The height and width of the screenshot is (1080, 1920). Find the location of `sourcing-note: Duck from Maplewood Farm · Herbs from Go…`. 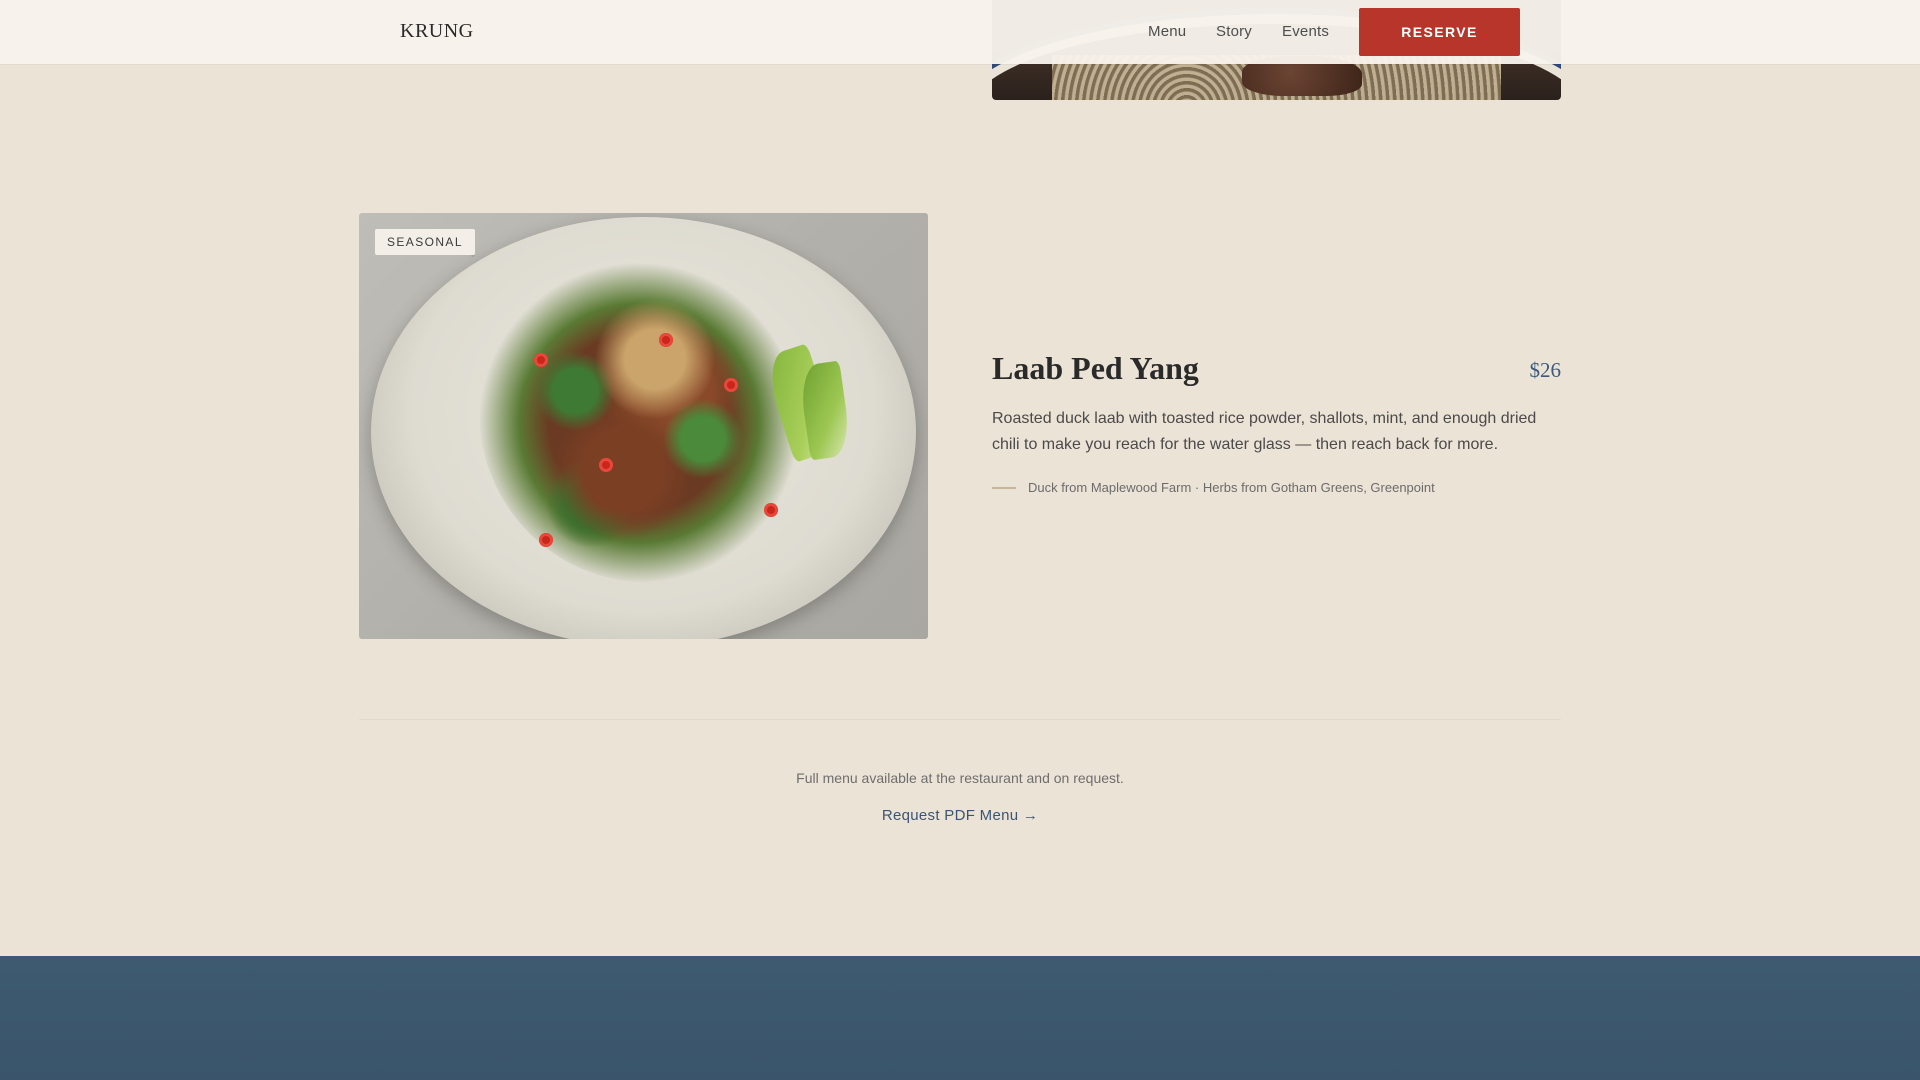

sourcing-note: Duck from Maplewood Farm · Herbs from Go… is located at coordinates (1231, 487).